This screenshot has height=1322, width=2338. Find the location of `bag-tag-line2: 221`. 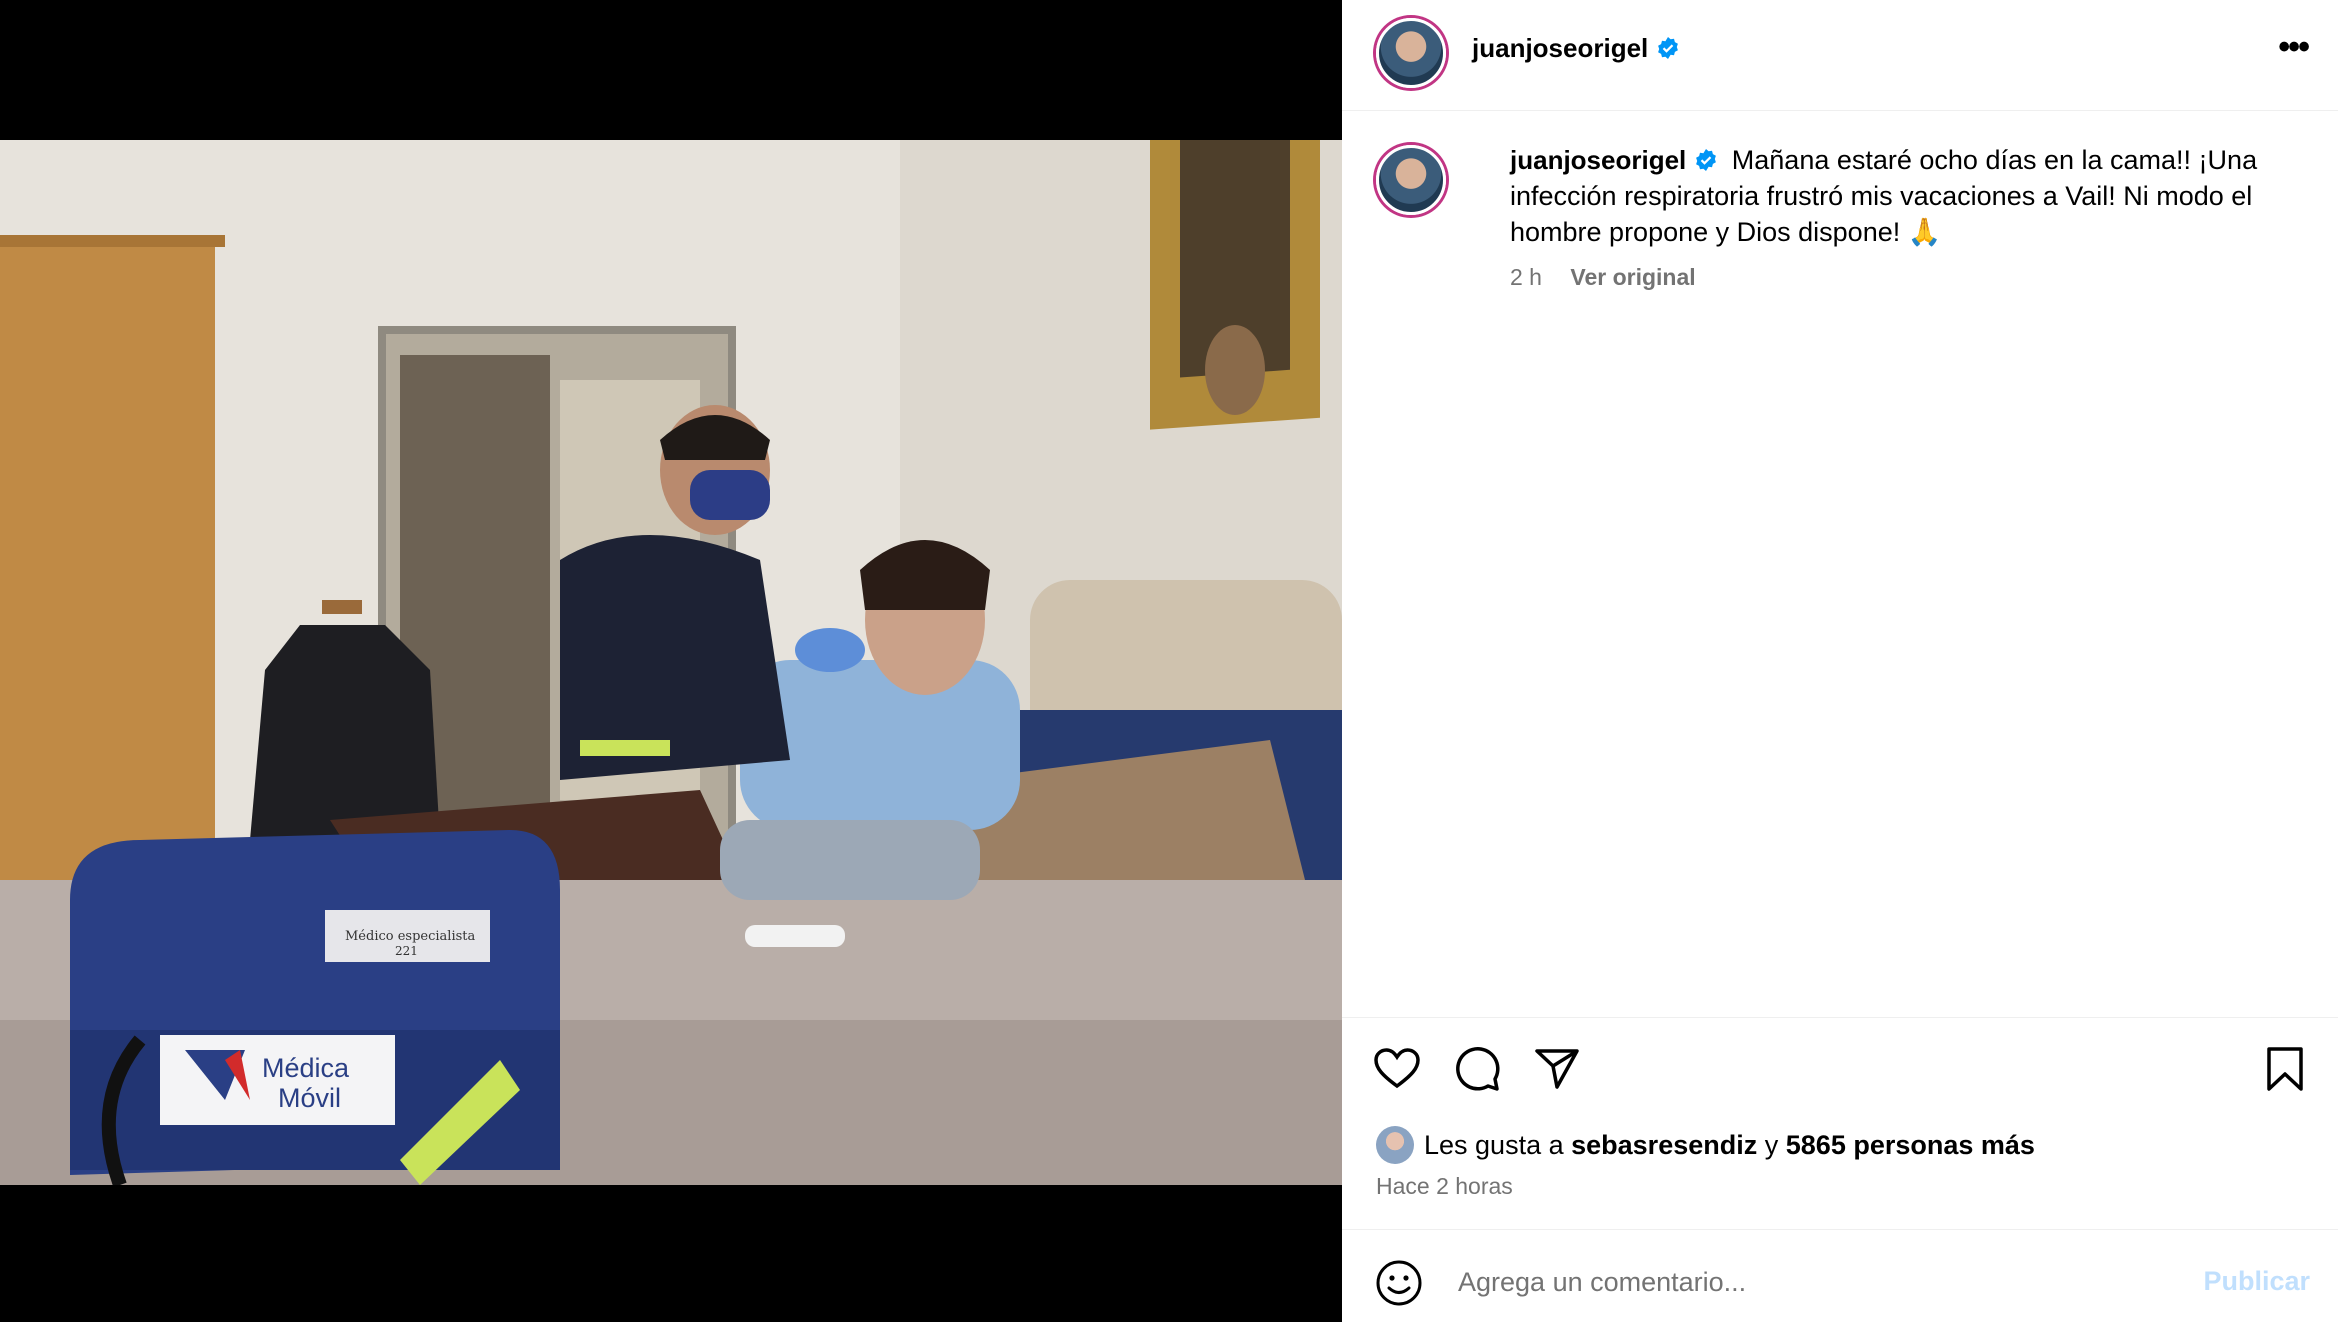

bag-tag-line2: 221 is located at coordinates (406, 951).